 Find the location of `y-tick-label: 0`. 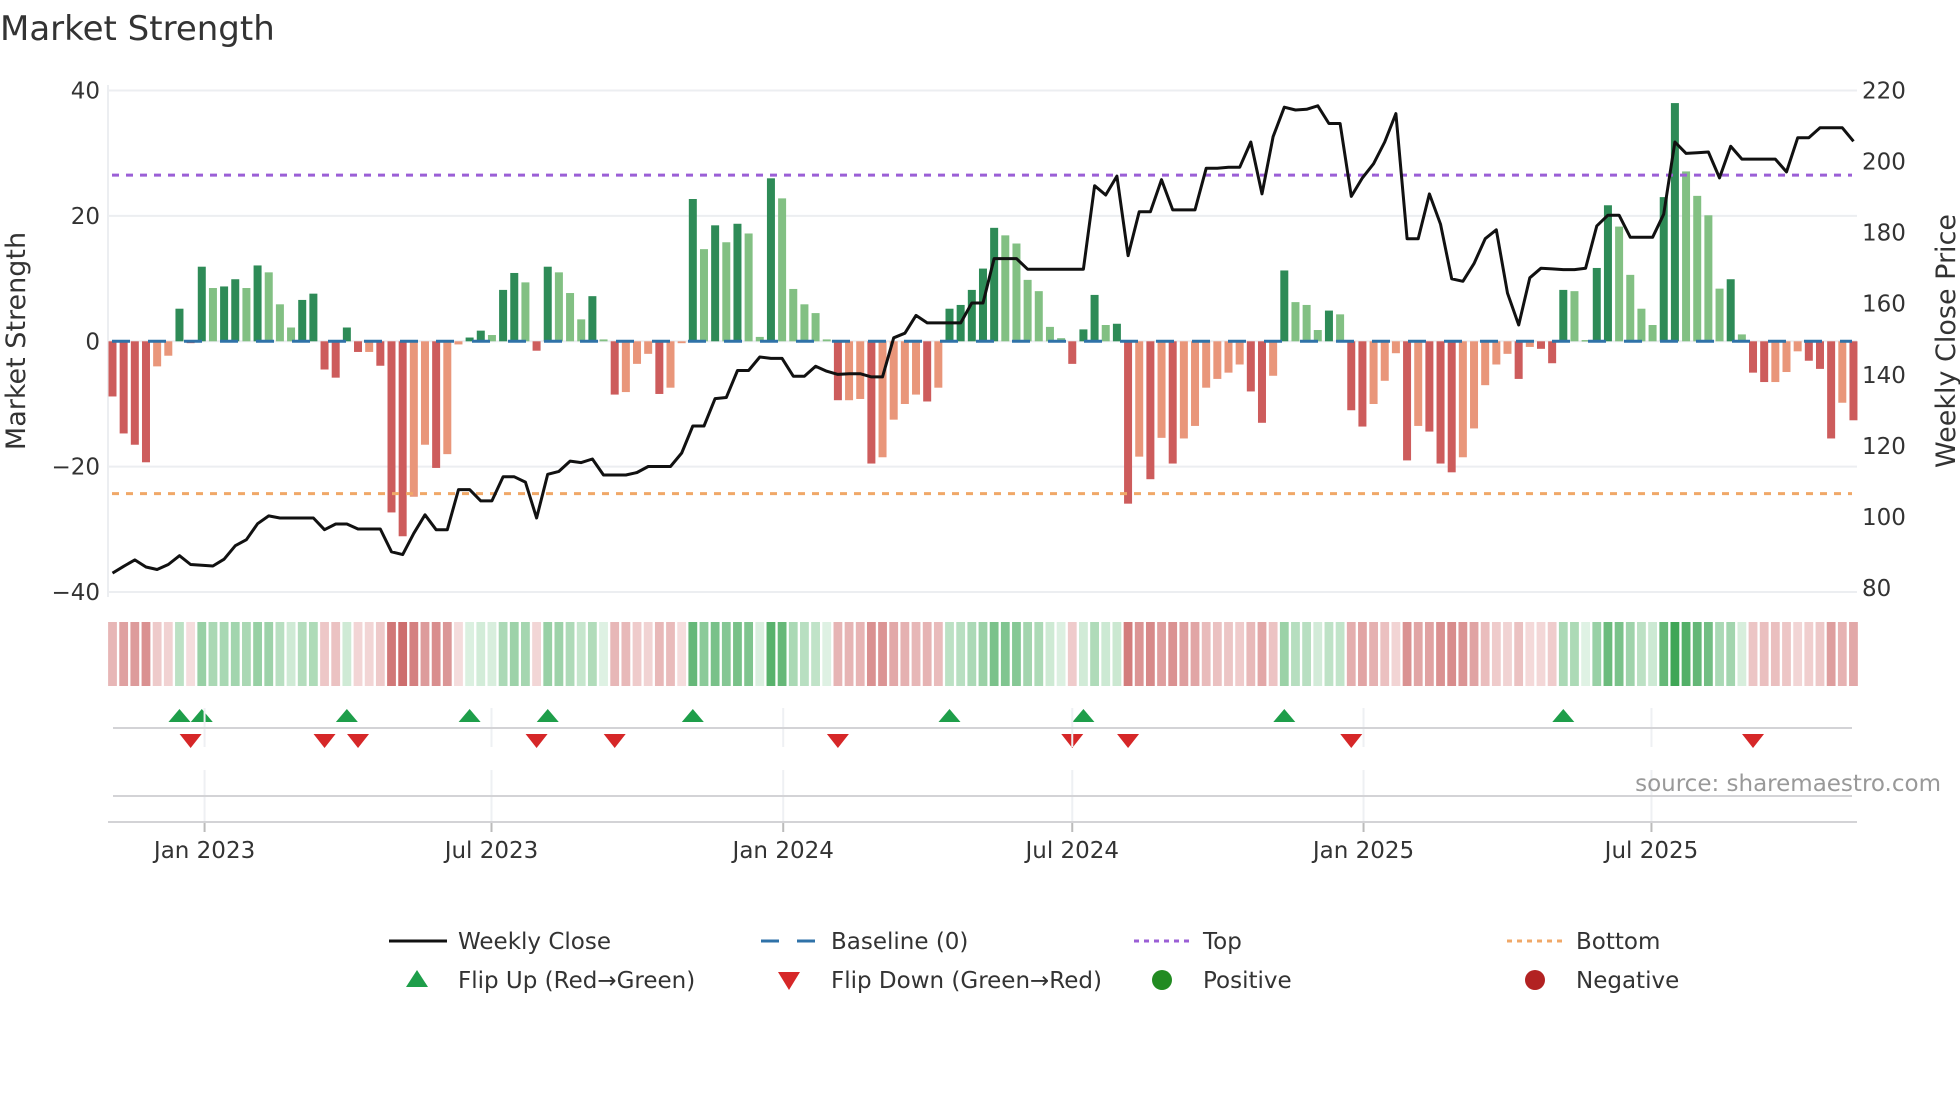

y-tick-label: 0 is located at coordinates (92, 342).